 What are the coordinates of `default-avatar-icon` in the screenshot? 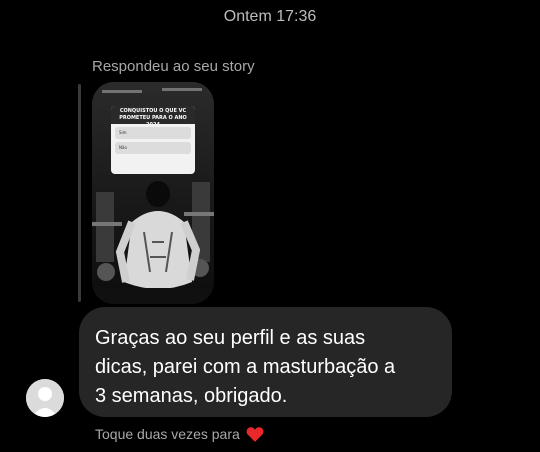 It's located at (45, 398).